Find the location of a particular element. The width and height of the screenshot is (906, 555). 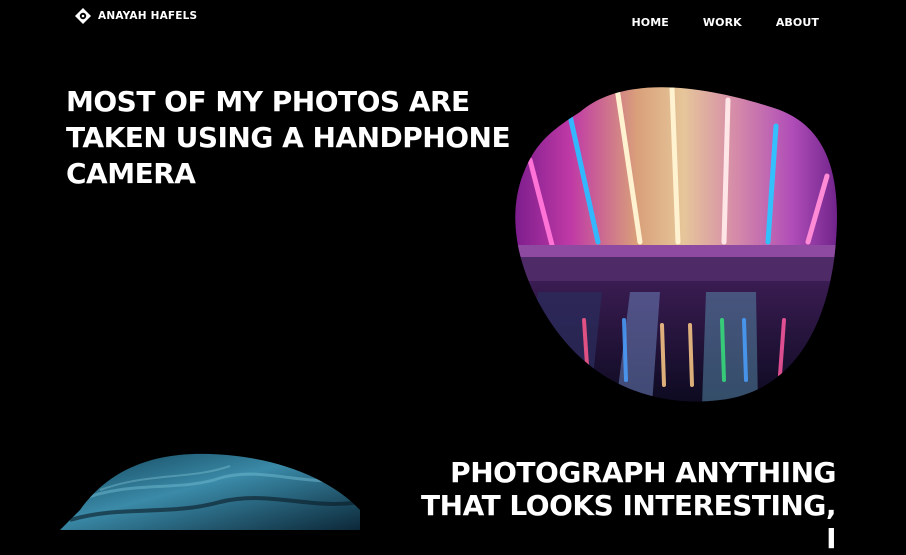

nav-home-link: HOME is located at coordinates (650, 22).